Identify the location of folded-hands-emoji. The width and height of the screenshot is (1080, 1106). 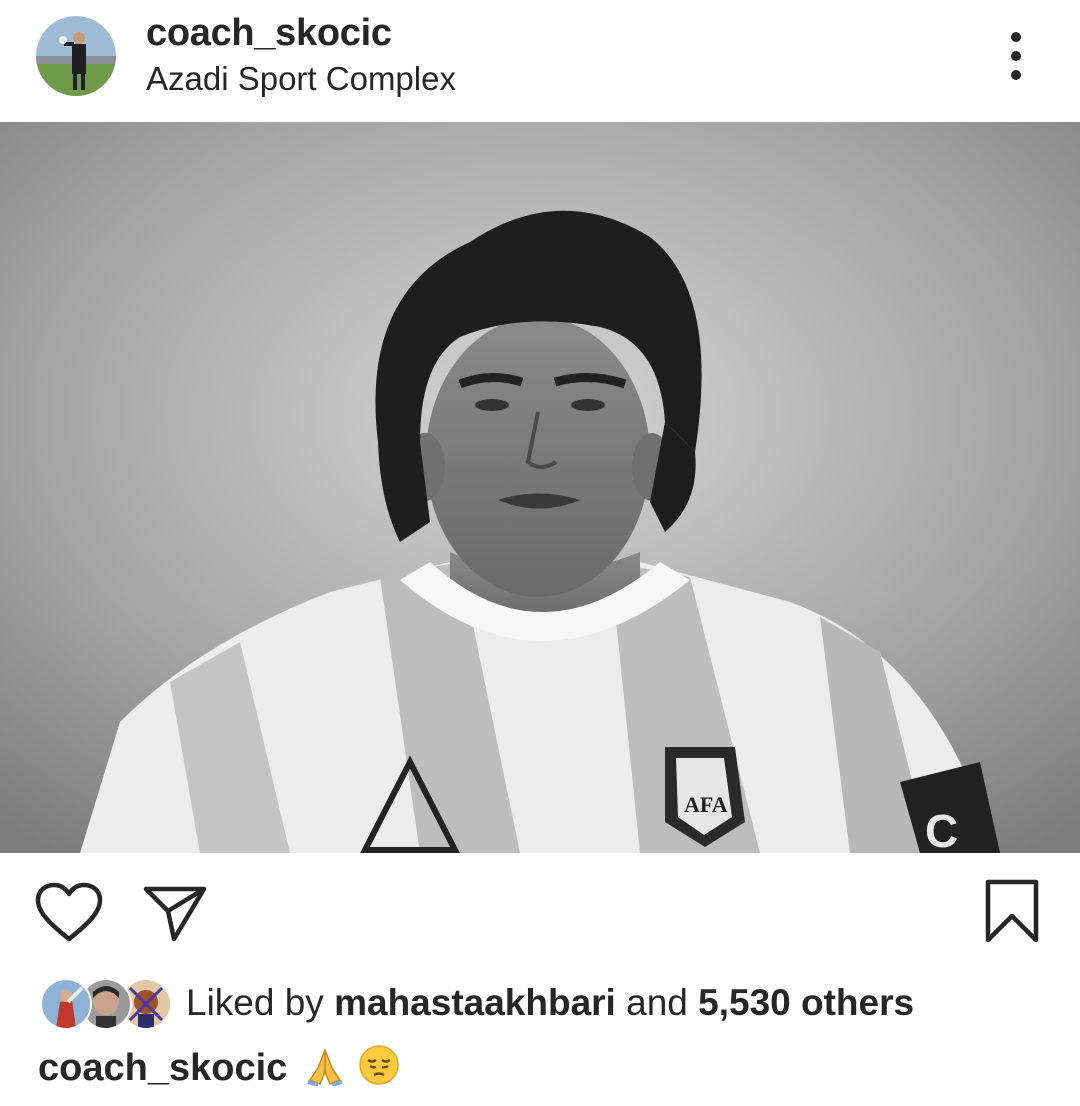
(325, 1071).